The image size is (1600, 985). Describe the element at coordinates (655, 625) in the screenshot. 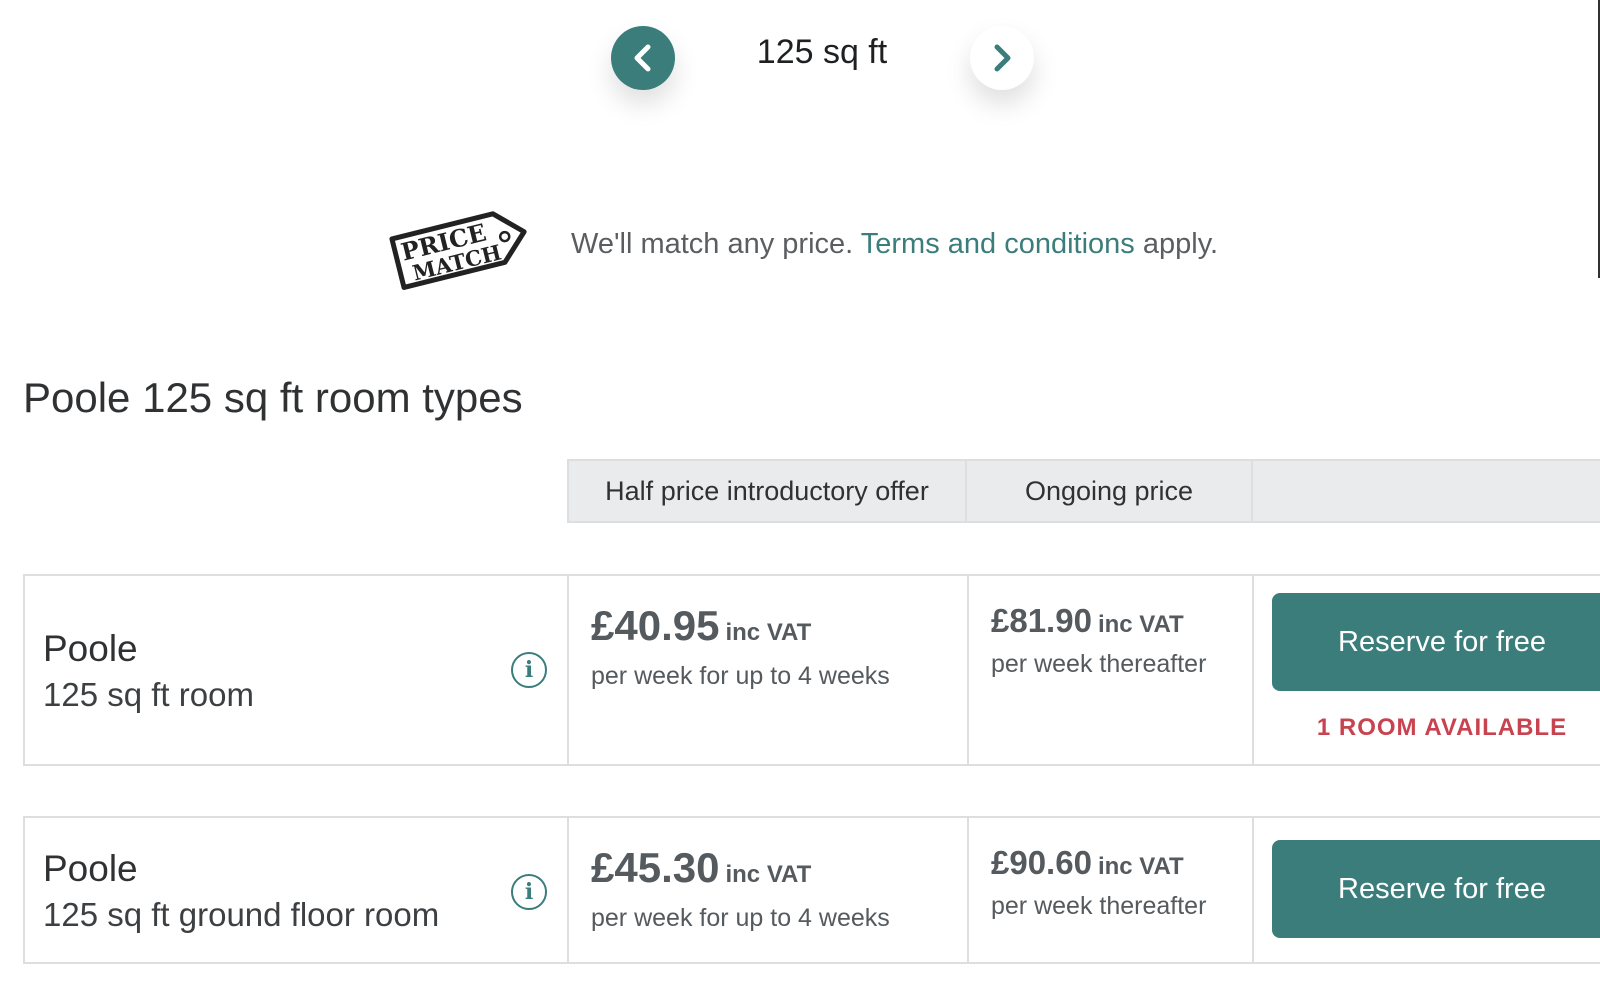

I see `offer-amount: £40.95` at that location.